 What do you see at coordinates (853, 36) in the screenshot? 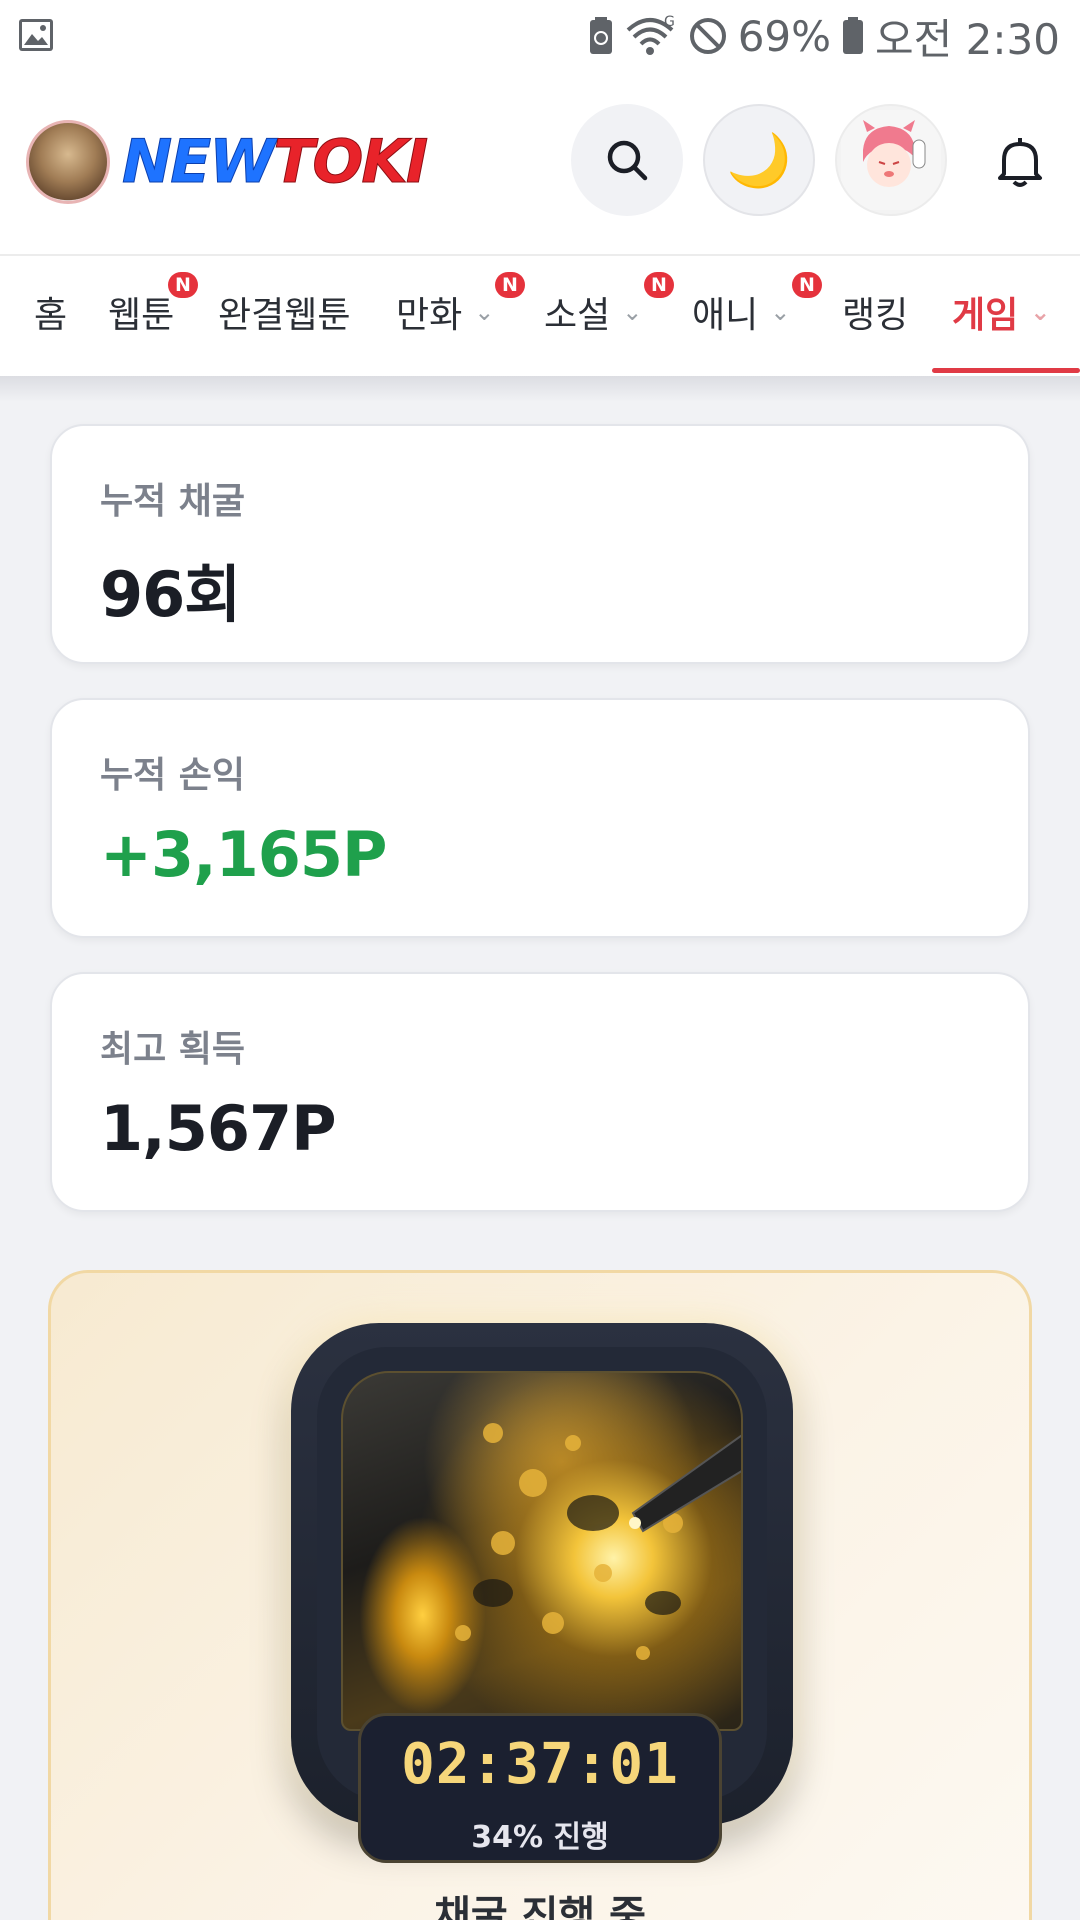
I see `battery-icon` at bounding box center [853, 36].